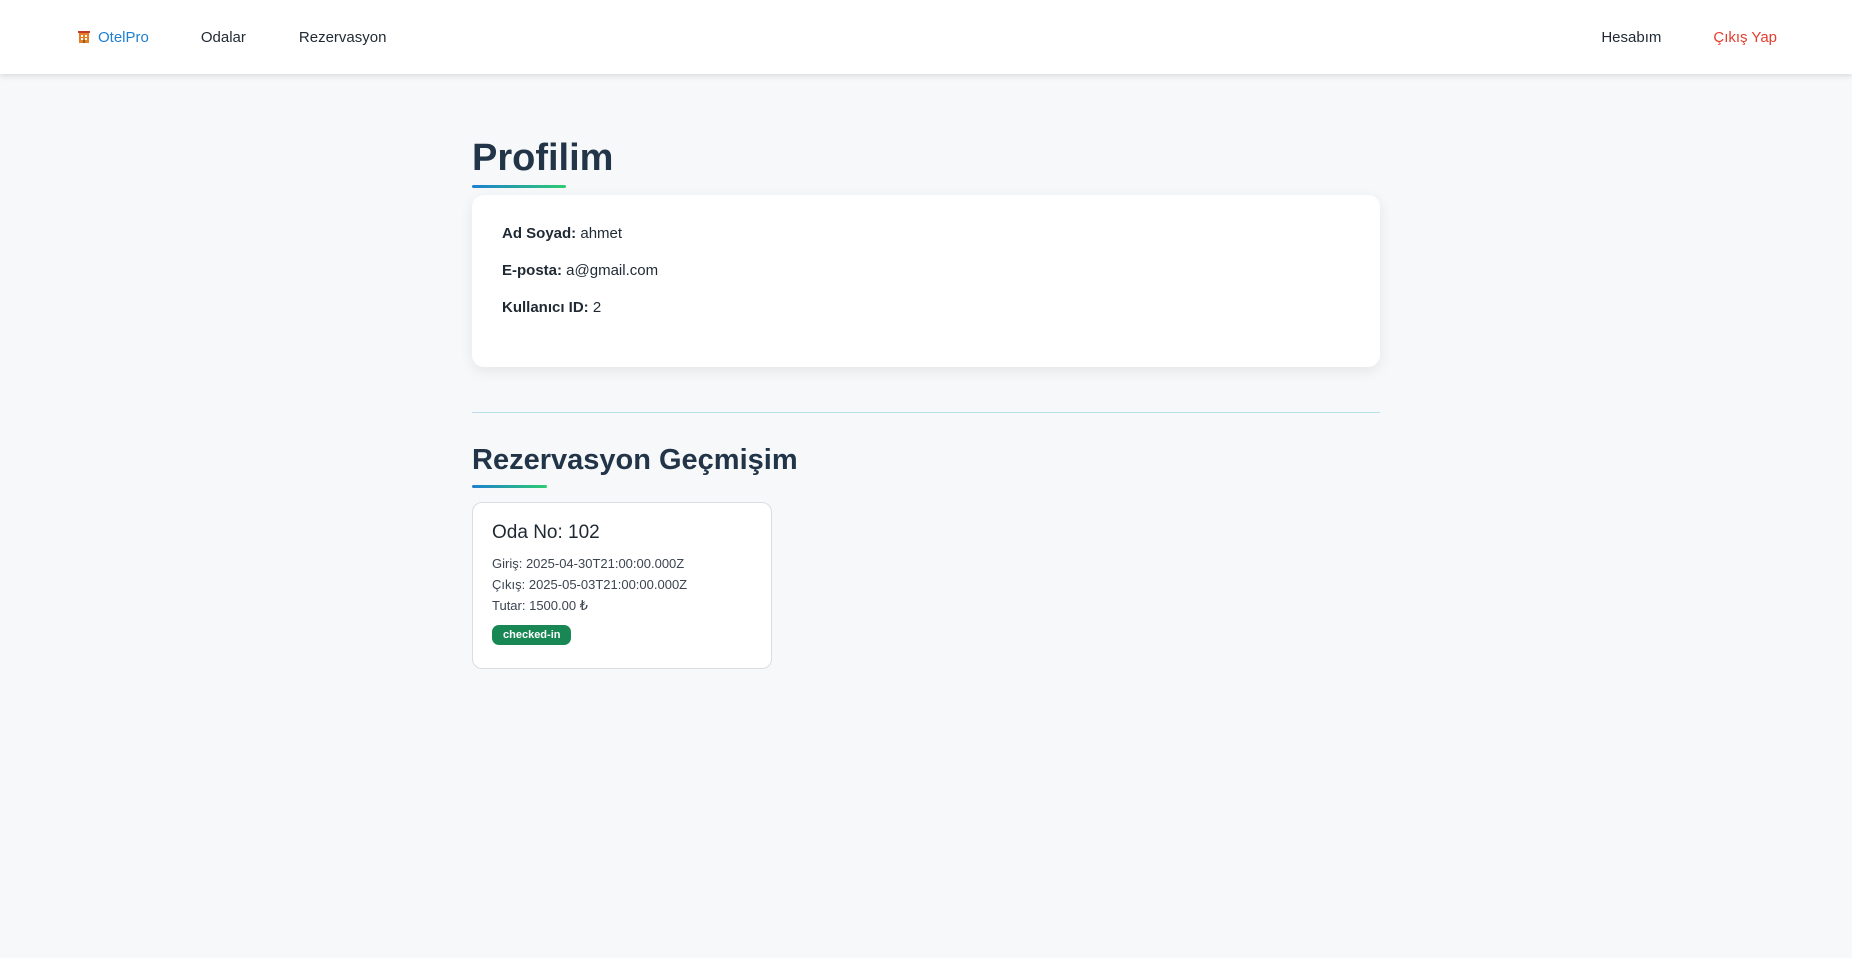 This screenshot has height=958, width=1852. I want to click on logout-link: Çıkış Yap, so click(1745, 37).